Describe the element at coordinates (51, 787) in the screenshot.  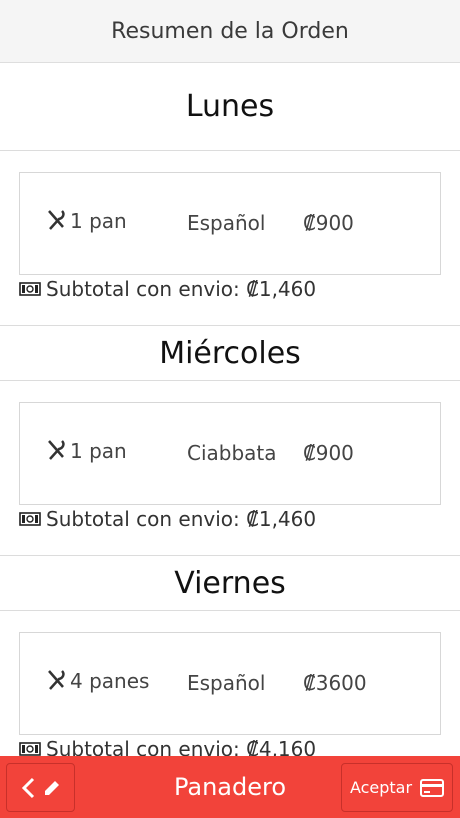
I see `pencil-icon` at that location.